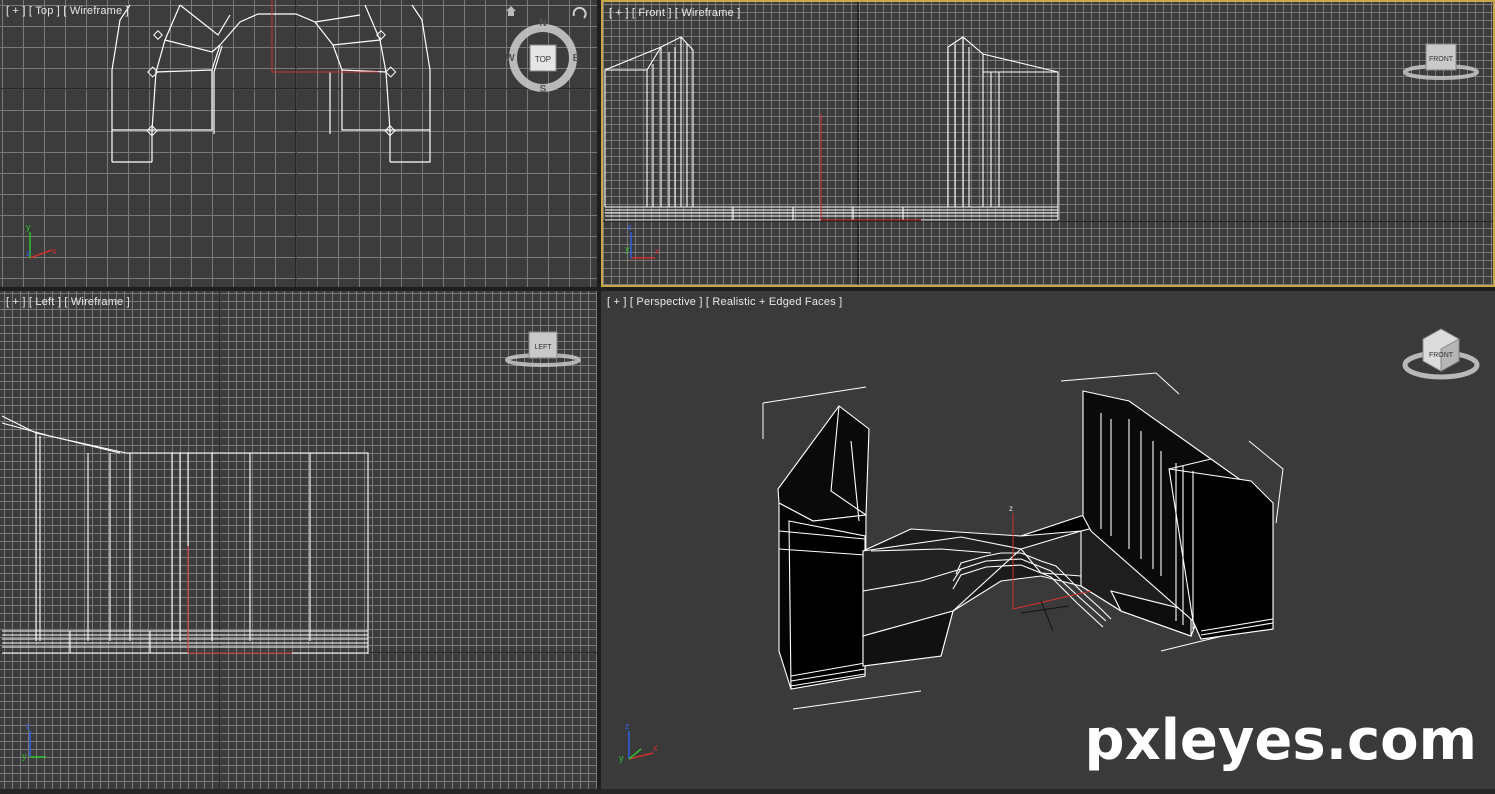 Image resolution: width=1495 pixels, height=794 pixels. I want to click on viewcube-perspective: FRONT, so click(1441, 353).